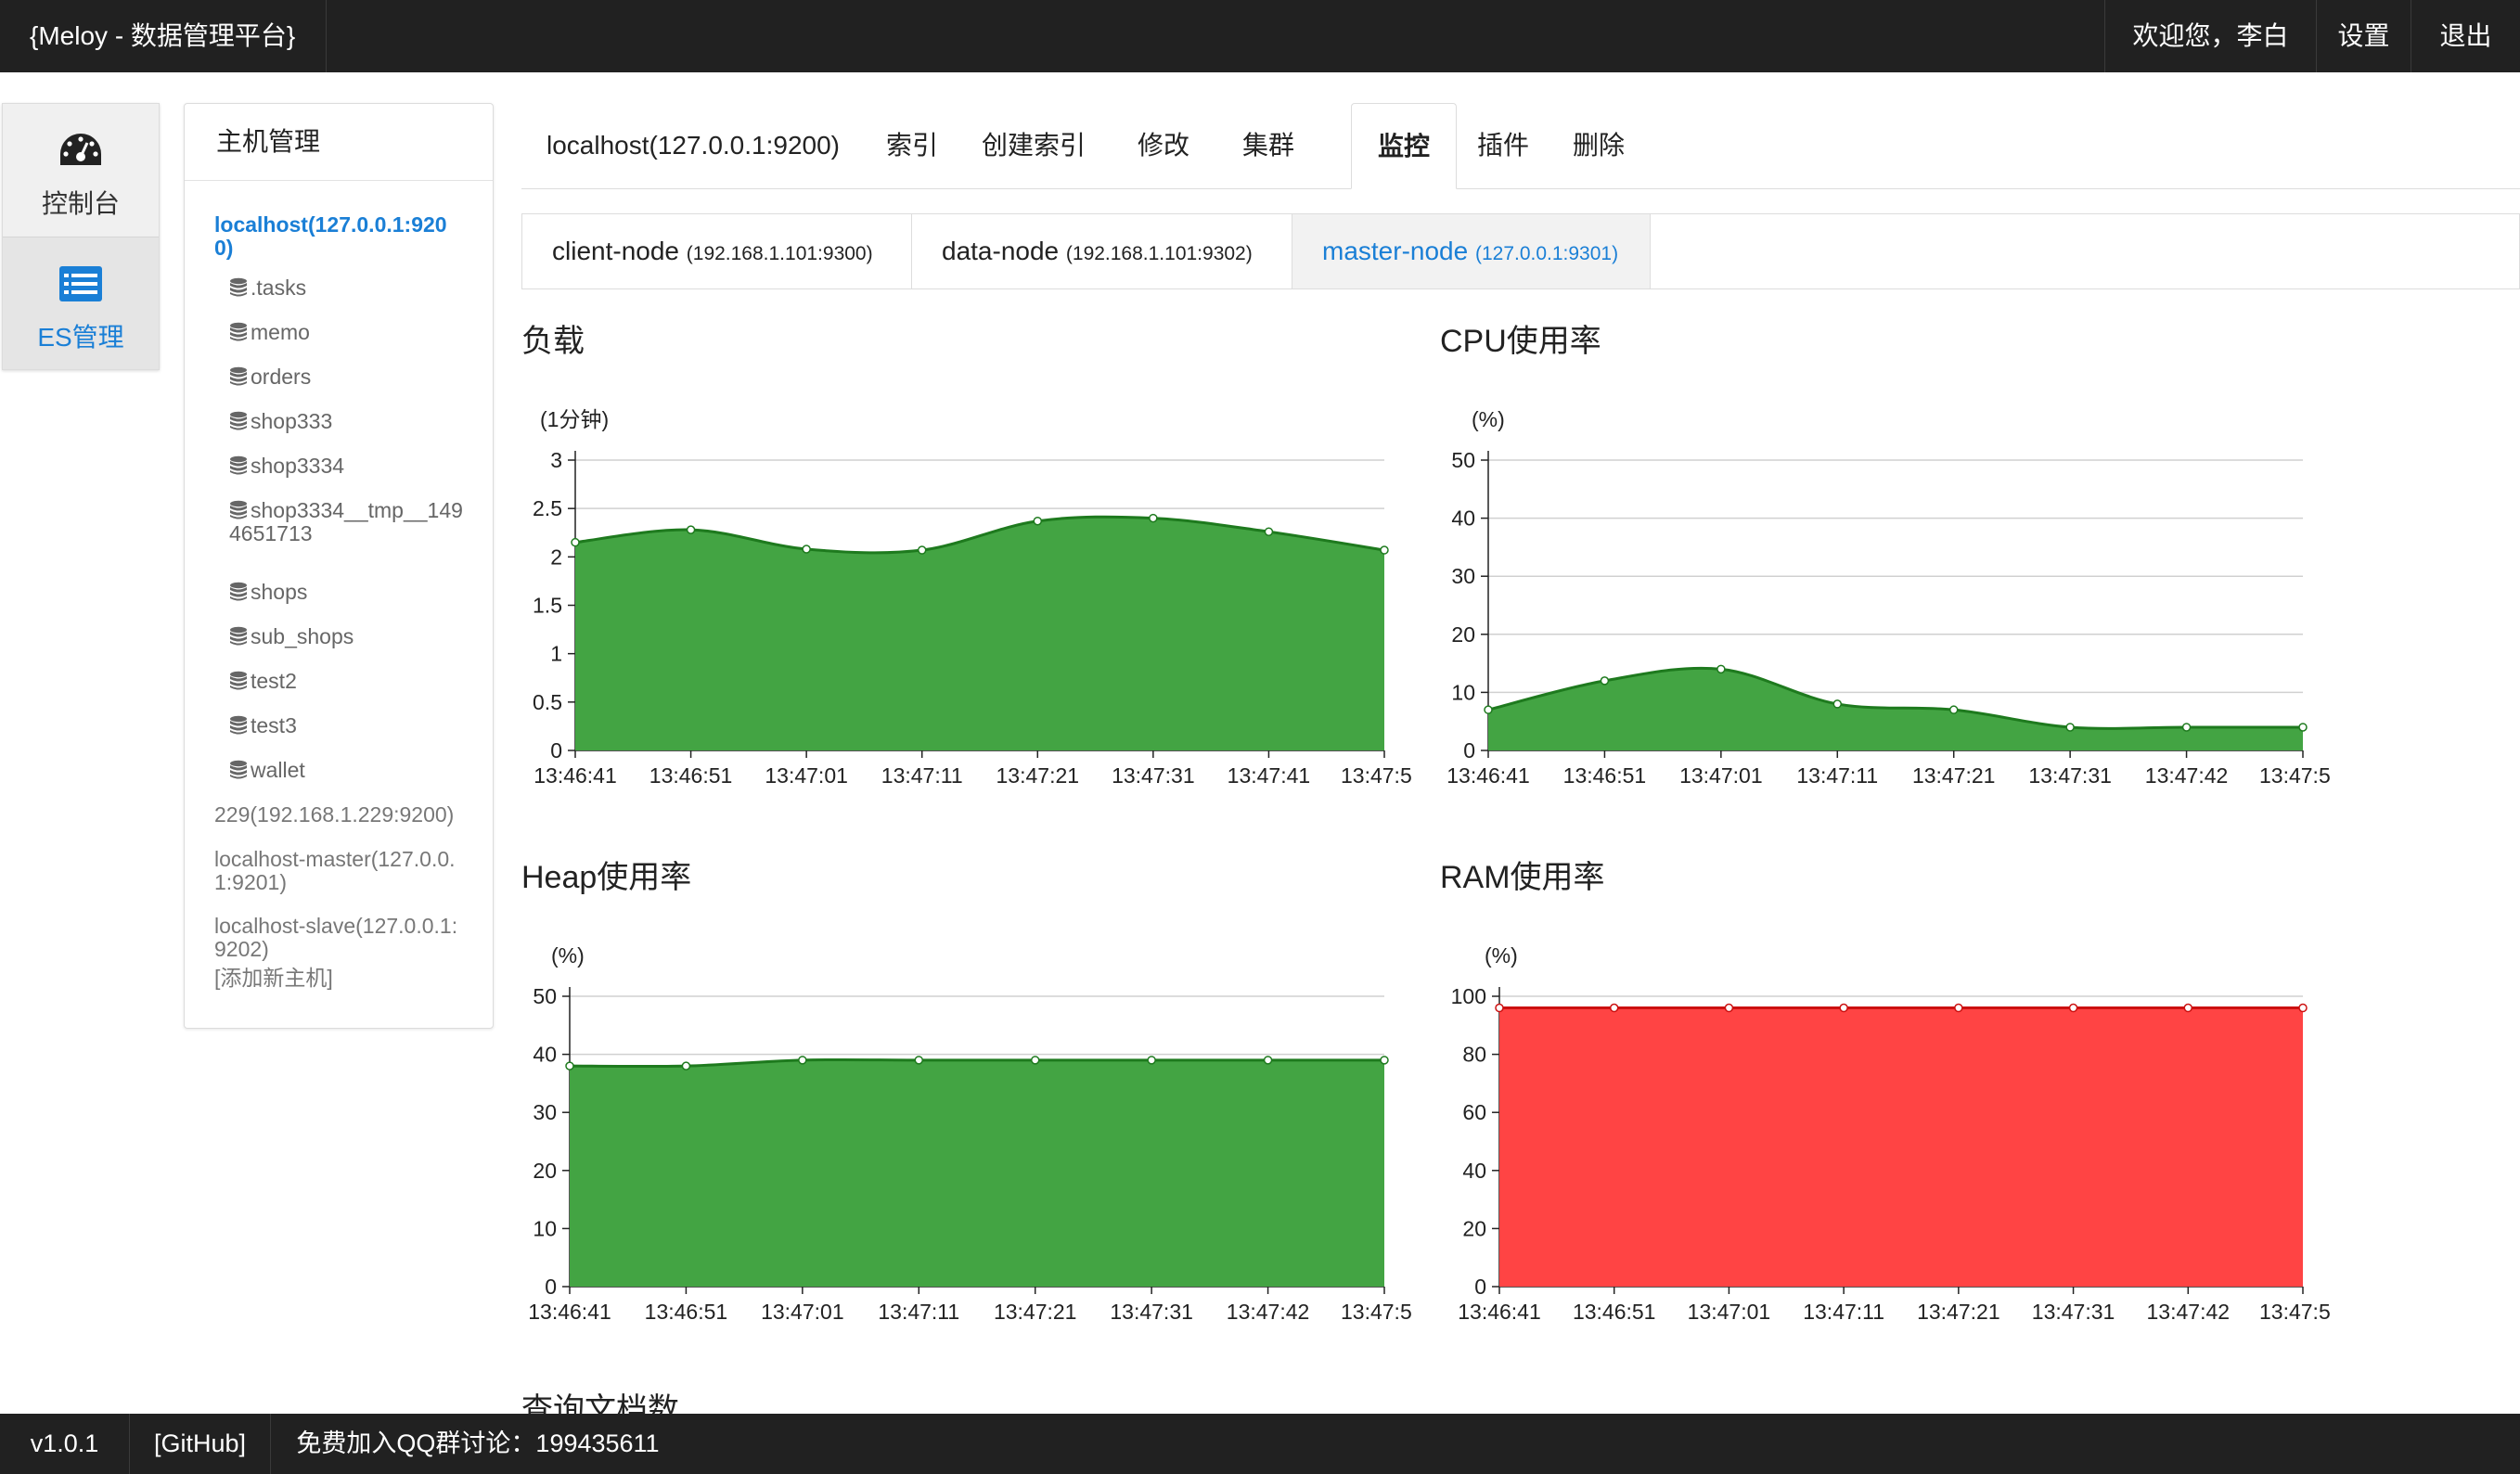 This screenshot has height=1474, width=2520. Describe the element at coordinates (556, 460) in the screenshot. I see `y-tick-label: 3` at that location.